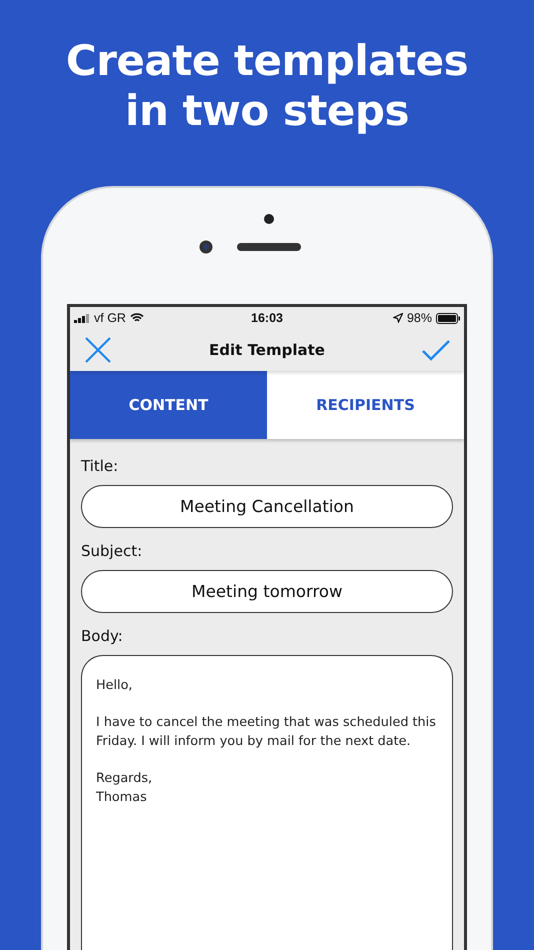 The image size is (534, 950). I want to click on headline: Create templates, so click(267, 61).